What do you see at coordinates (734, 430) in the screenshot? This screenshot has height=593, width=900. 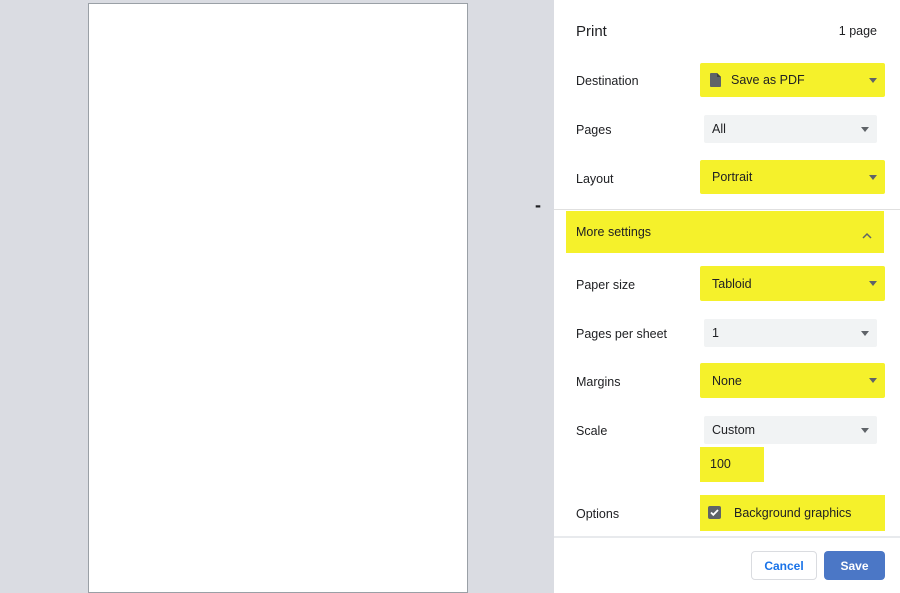 I see `scale-value: Custom` at bounding box center [734, 430].